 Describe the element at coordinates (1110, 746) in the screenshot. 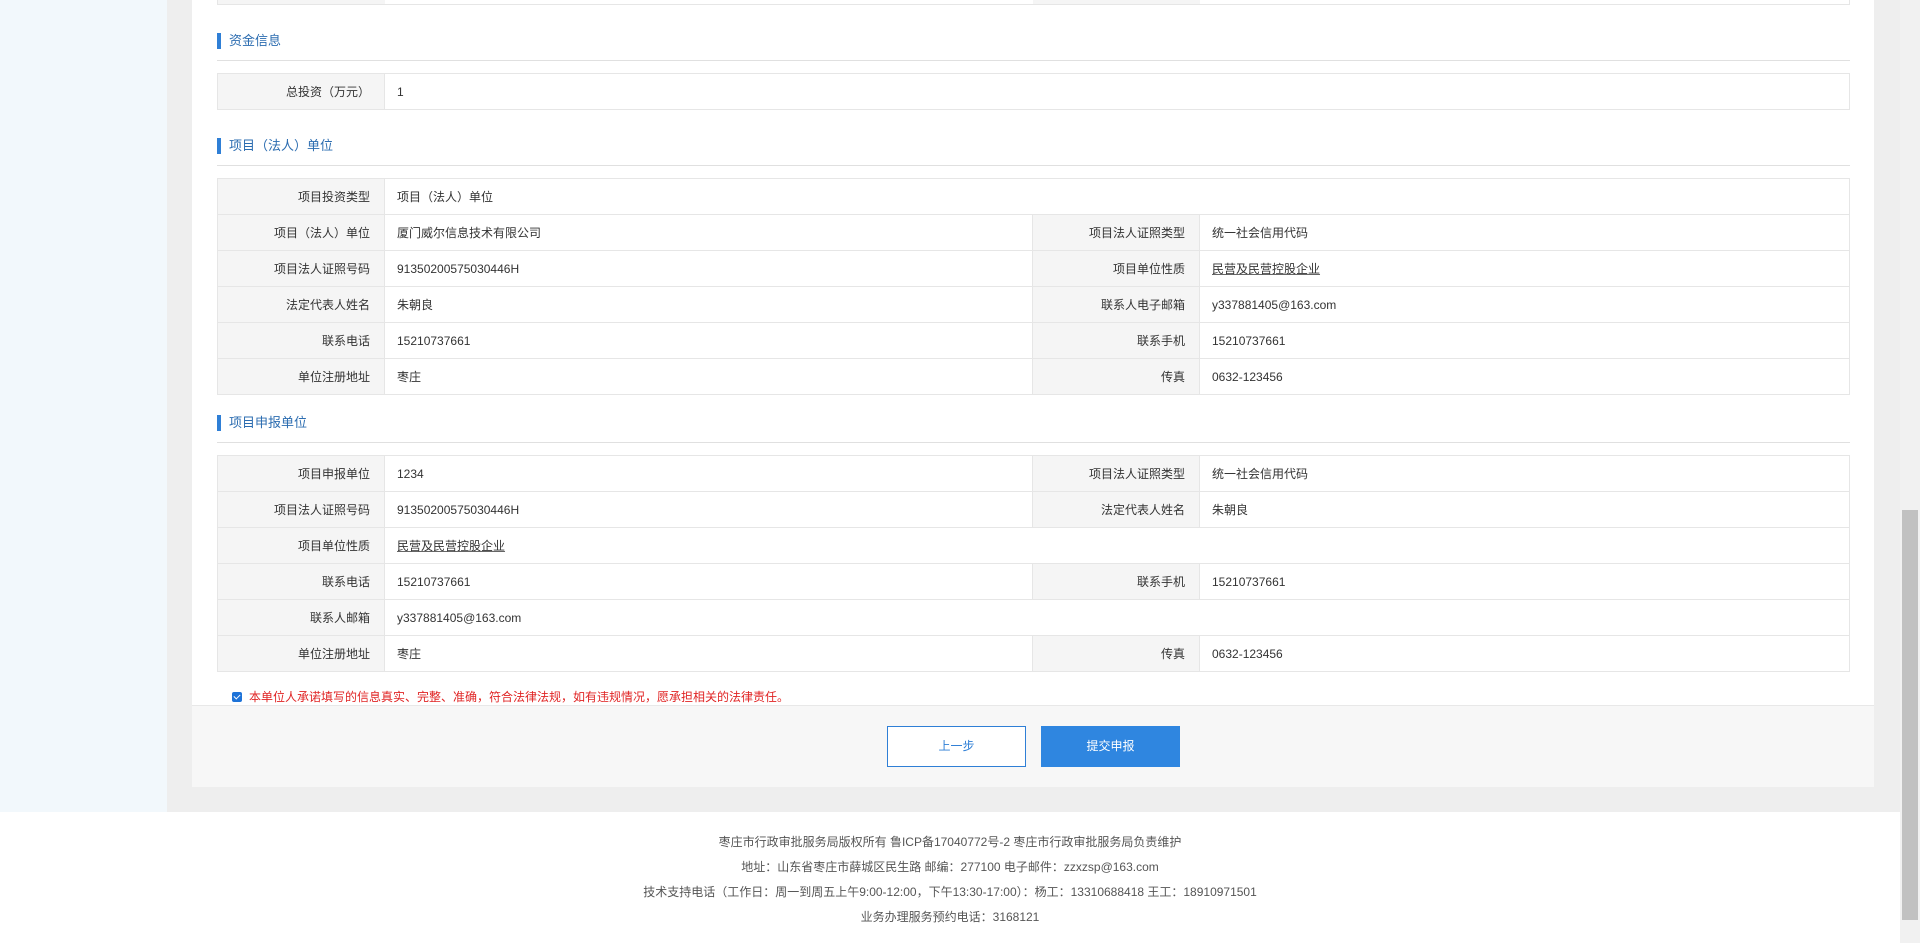

I see `submit-button: 提交申报` at that location.